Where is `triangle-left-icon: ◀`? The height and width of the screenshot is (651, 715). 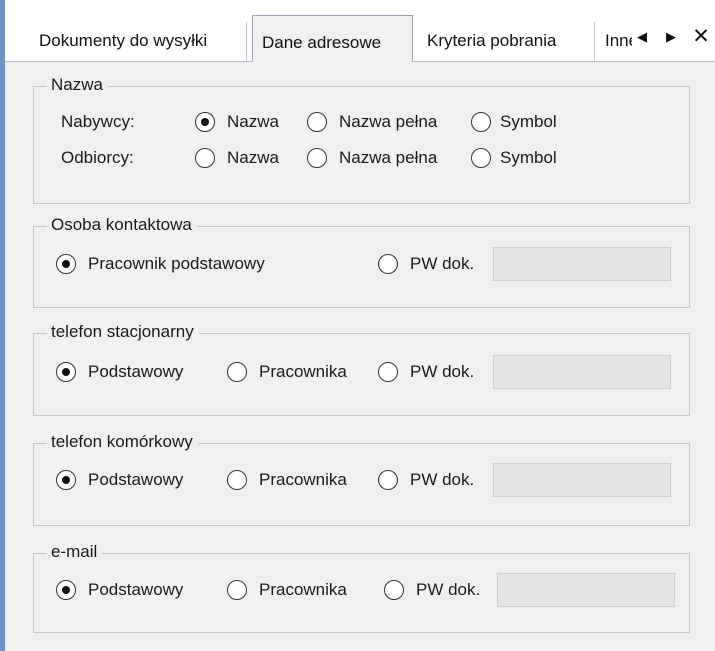 triangle-left-icon: ◀ is located at coordinates (642, 36).